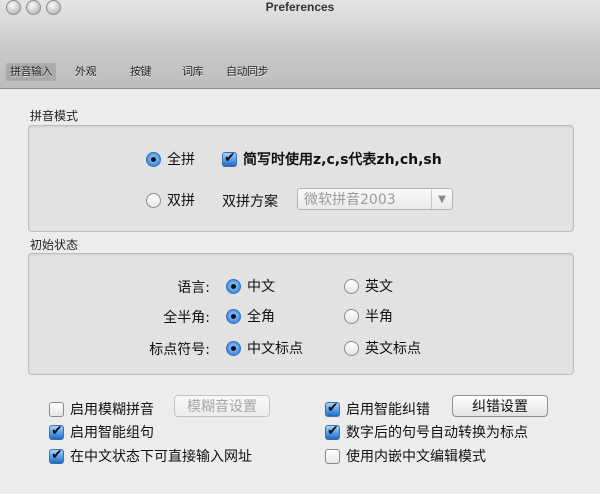 This screenshot has height=494, width=600. I want to click on punct-english-option: 英文标点, so click(382, 348).